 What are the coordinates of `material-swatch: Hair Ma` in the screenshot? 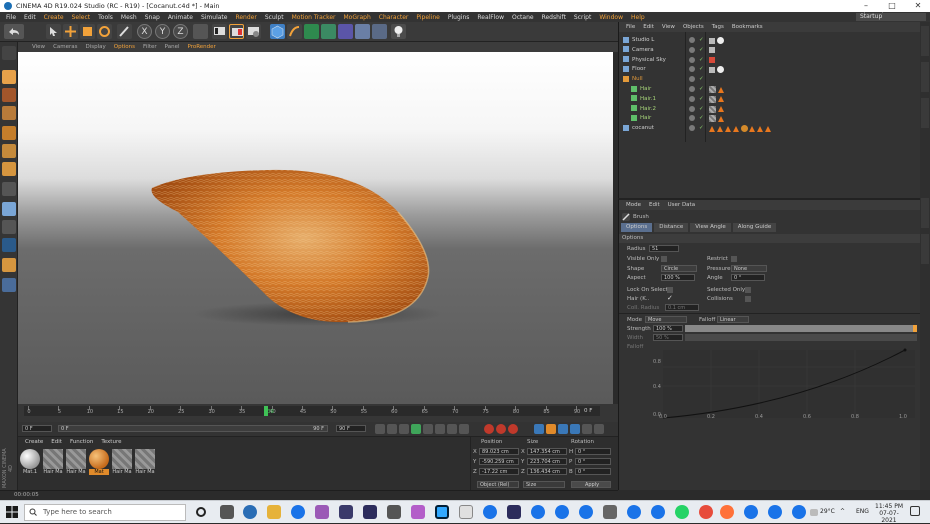 It's located at (53, 468).